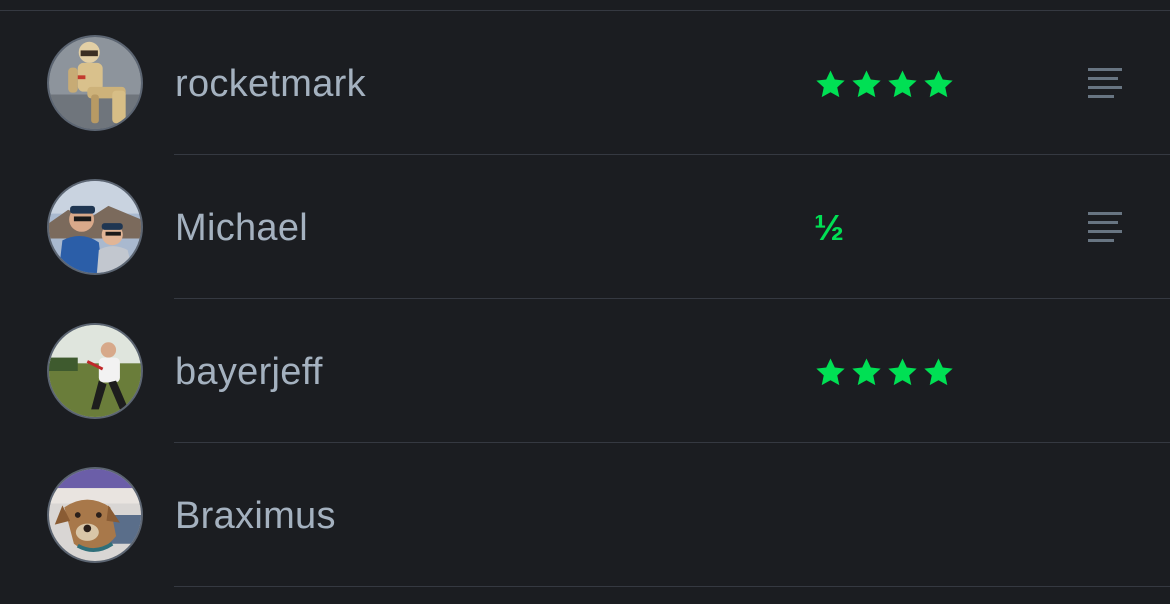 Image resolution: width=1170 pixels, height=604 pixels. Describe the element at coordinates (249, 372) in the screenshot. I see `username: bayerjeff` at that location.